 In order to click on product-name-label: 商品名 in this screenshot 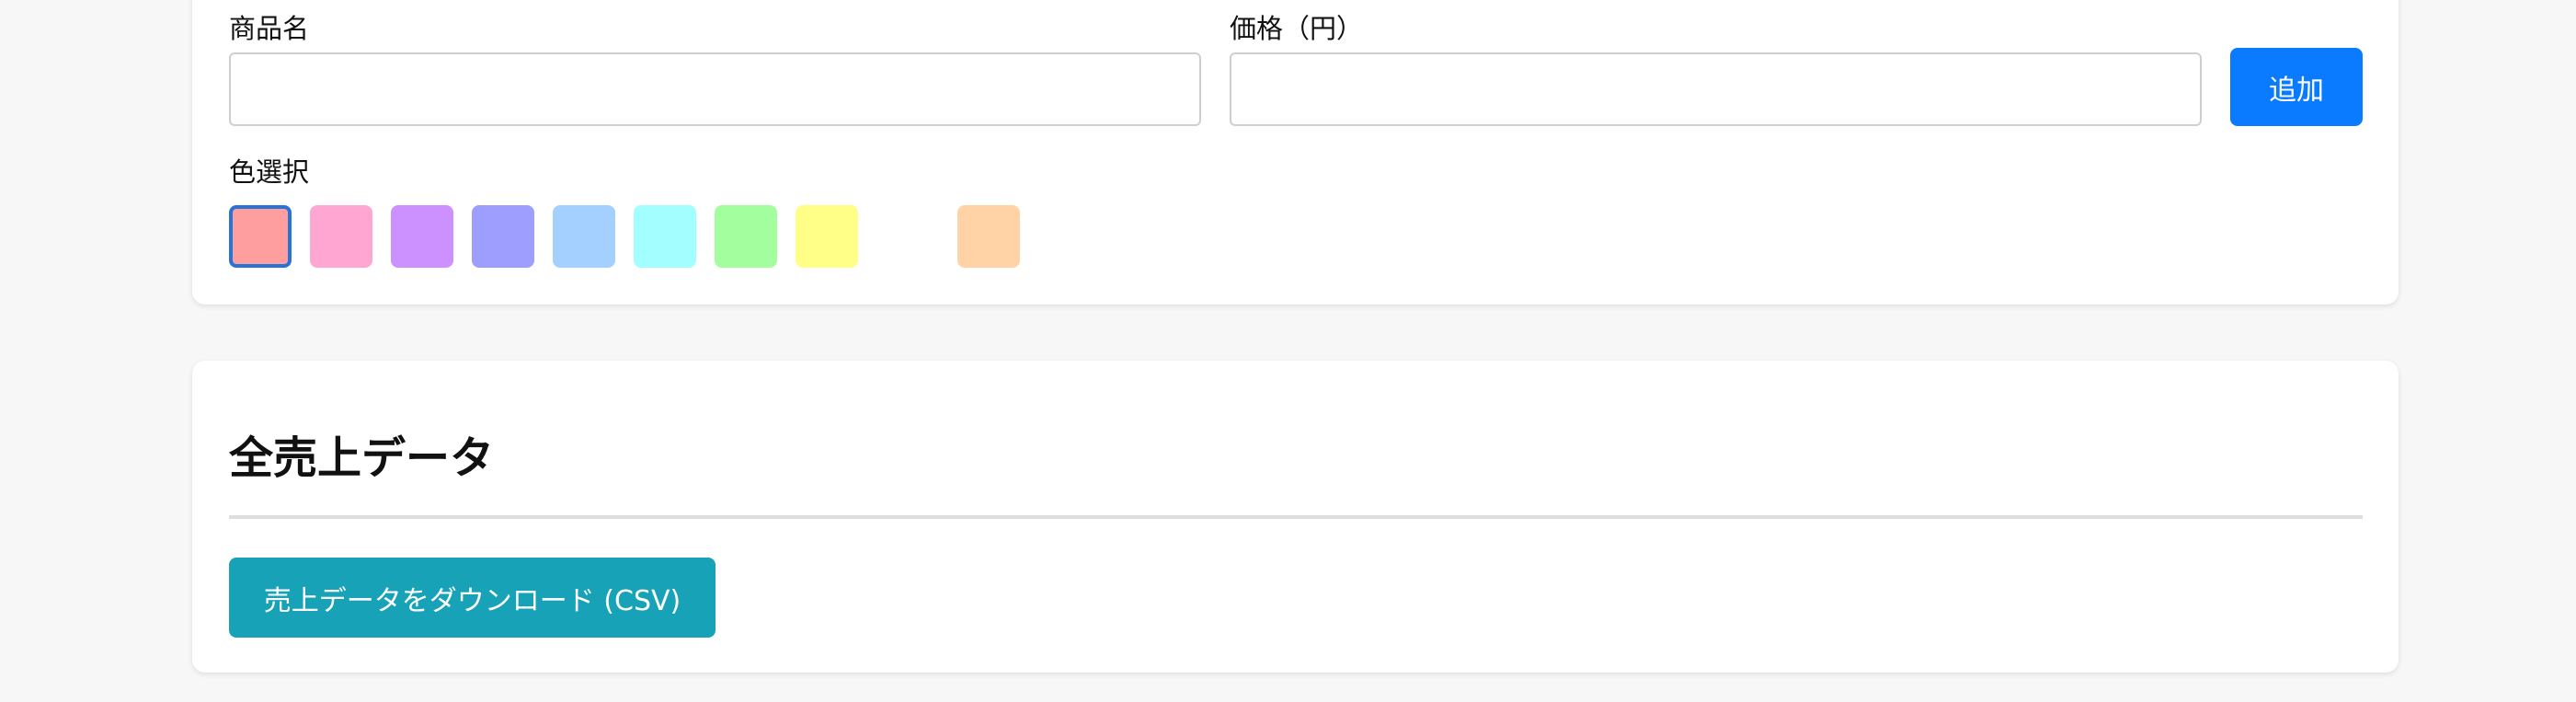, I will do `click(269, 28)`.